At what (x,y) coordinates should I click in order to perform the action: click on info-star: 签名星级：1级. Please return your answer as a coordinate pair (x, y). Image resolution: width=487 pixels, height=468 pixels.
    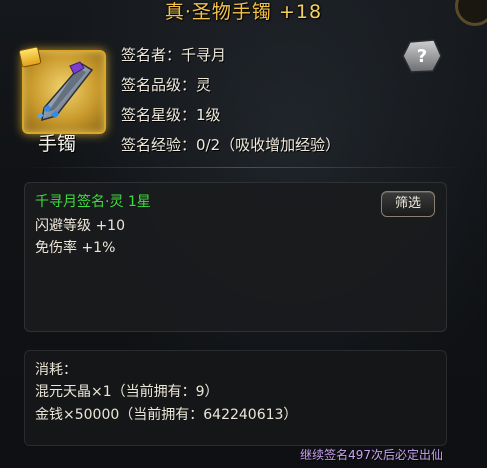
    Looking at the image, I should click on (171, 115).